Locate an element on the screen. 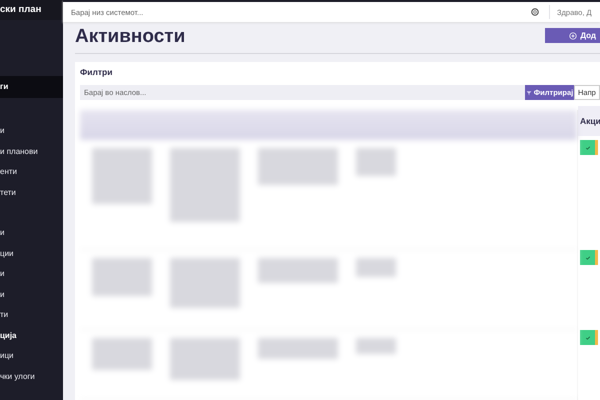  column-header: Акци is located at coordinates (589, 121).